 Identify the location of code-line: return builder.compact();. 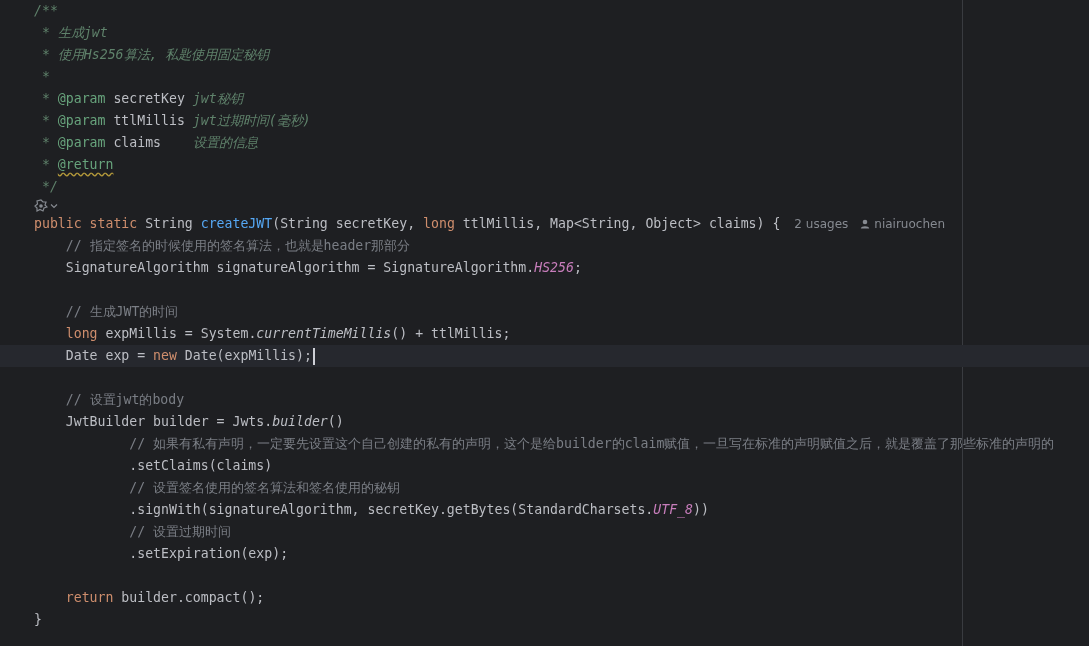
(164, 598).